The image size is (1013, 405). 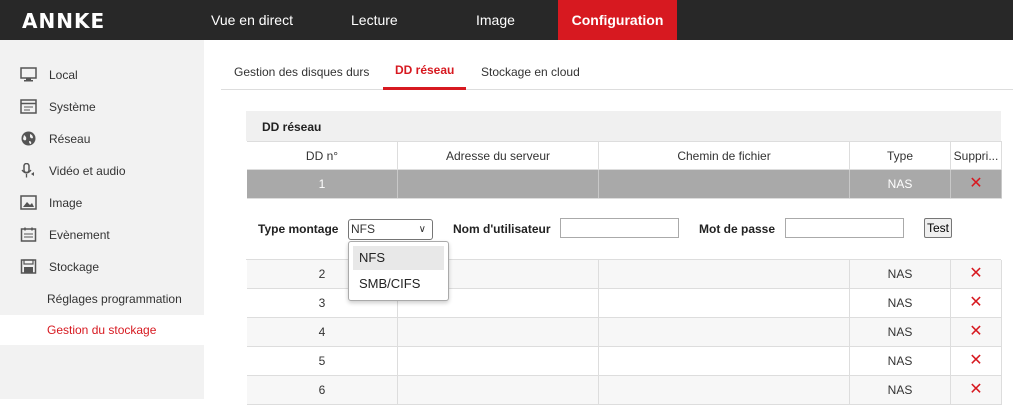 What do you see at coordinates (398, 258) in the screenshot?
I see `option-nfs: NFS` at bounding box center [398, 258].